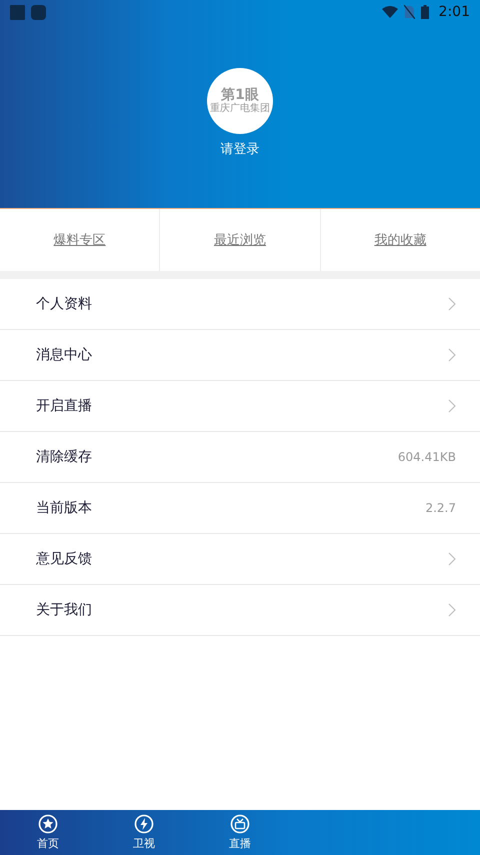 The height and width of the screenshot is (855, 480). I want to click on no-sim-icon, so click(409, 12).